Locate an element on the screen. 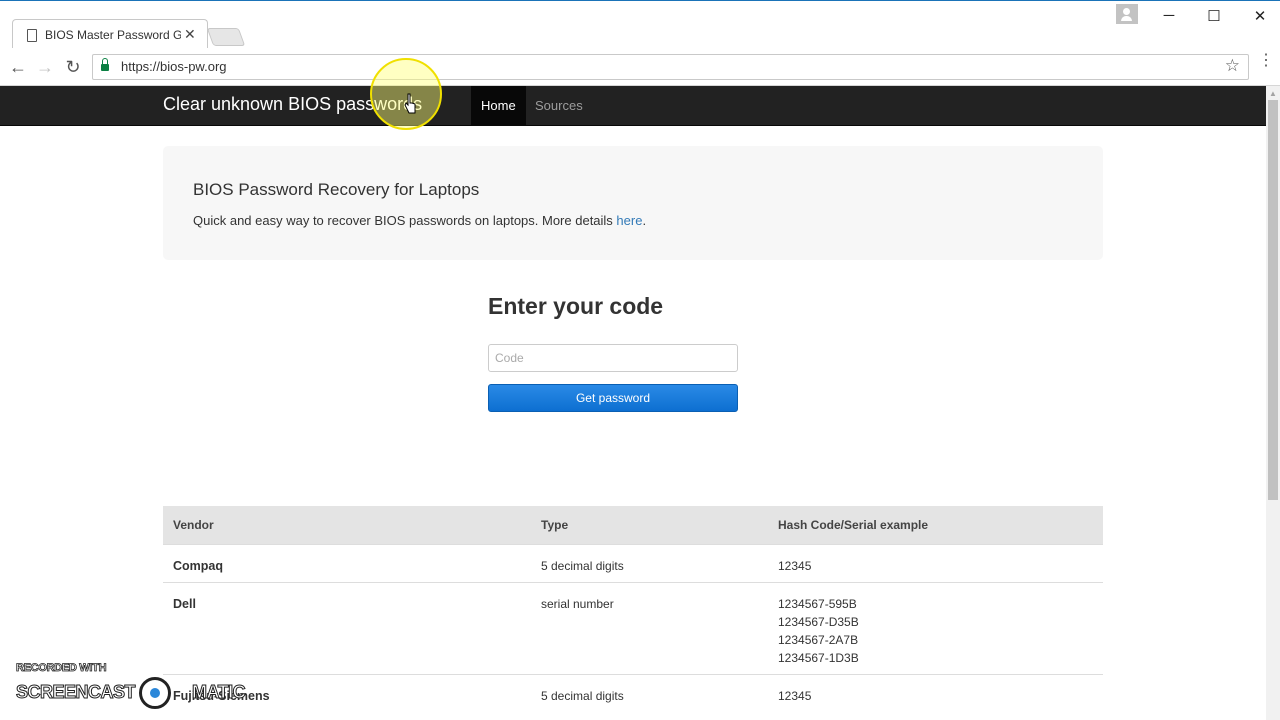 The image size is (1280, 720). lock-icon is located at coordinates (105, 65).